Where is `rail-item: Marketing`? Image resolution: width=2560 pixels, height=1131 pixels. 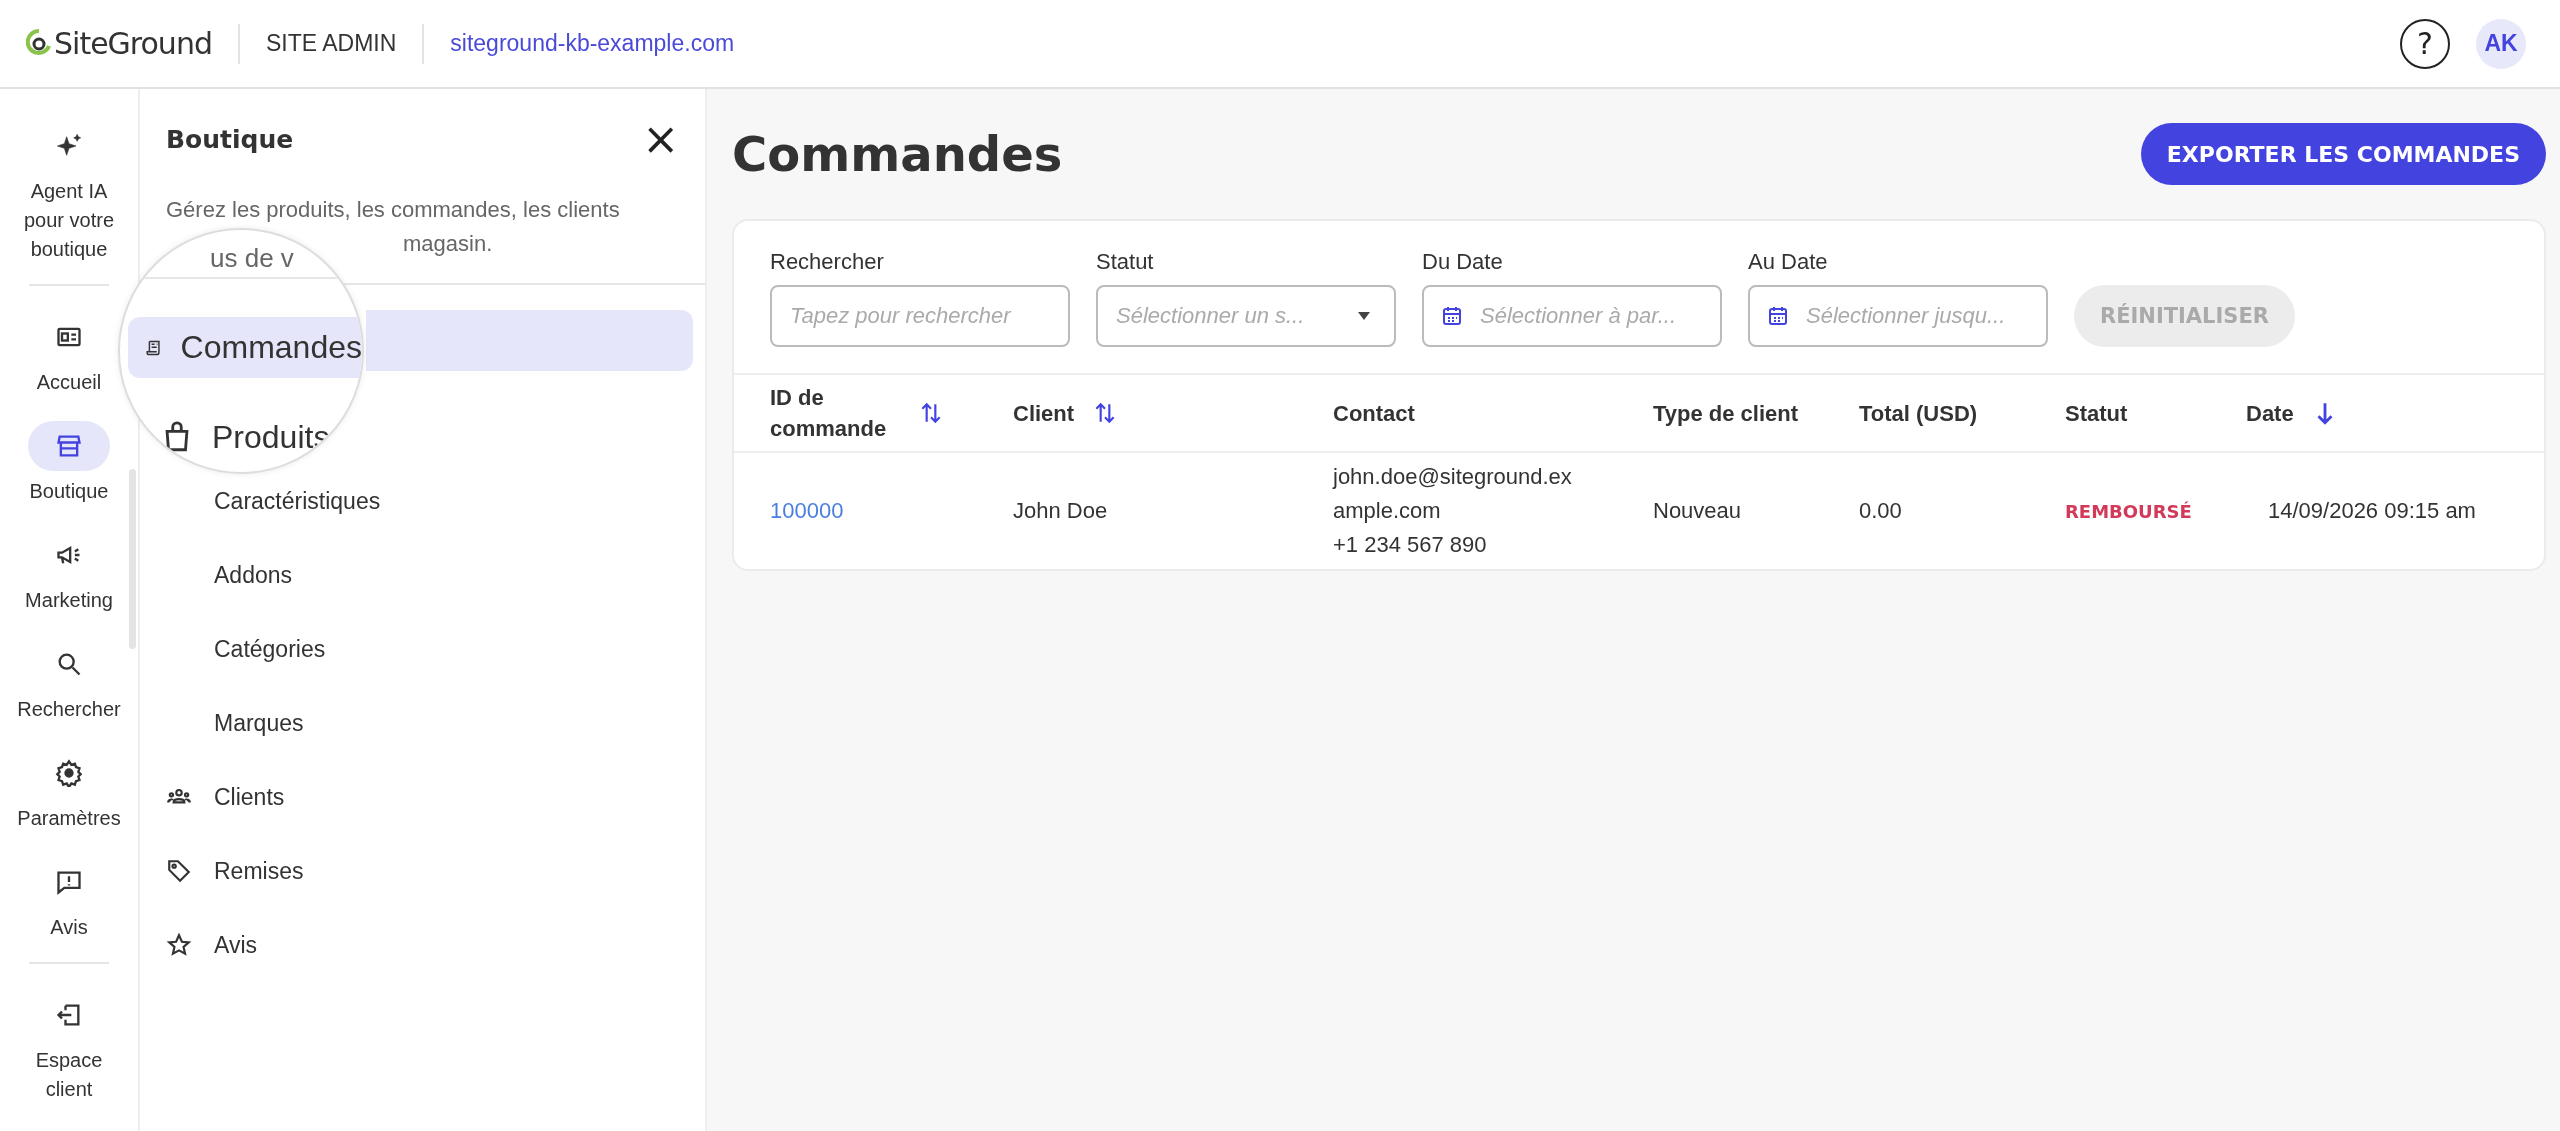 rail-item: Marketing is located at coordinates (69, 572).